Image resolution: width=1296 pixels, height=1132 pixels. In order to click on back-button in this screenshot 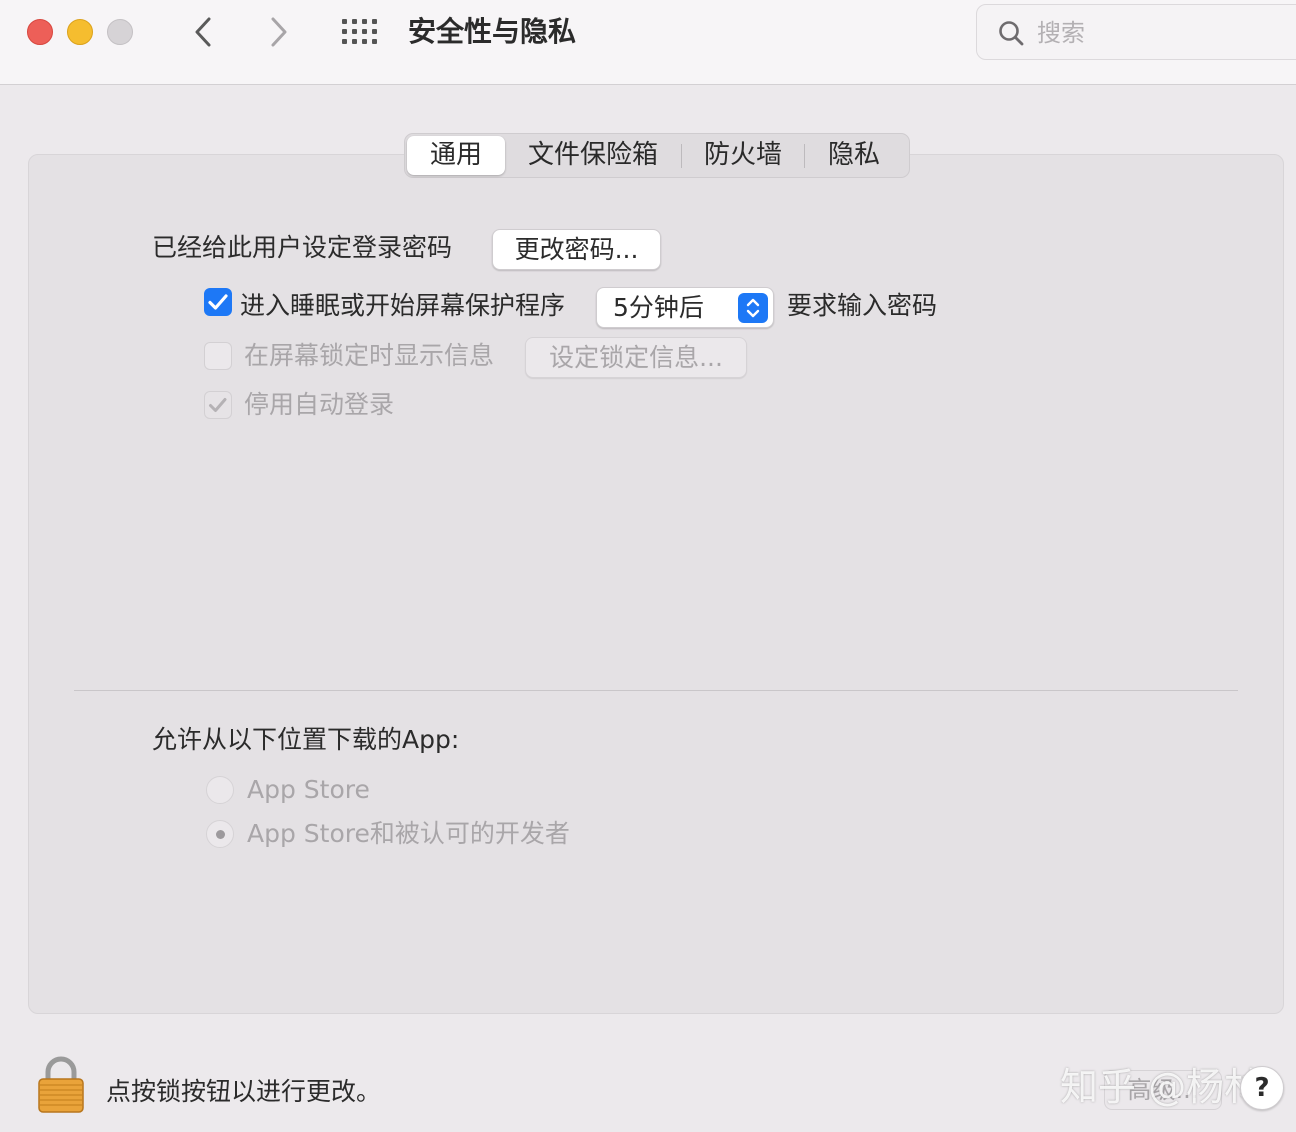, I will do `click(204, 32)`.